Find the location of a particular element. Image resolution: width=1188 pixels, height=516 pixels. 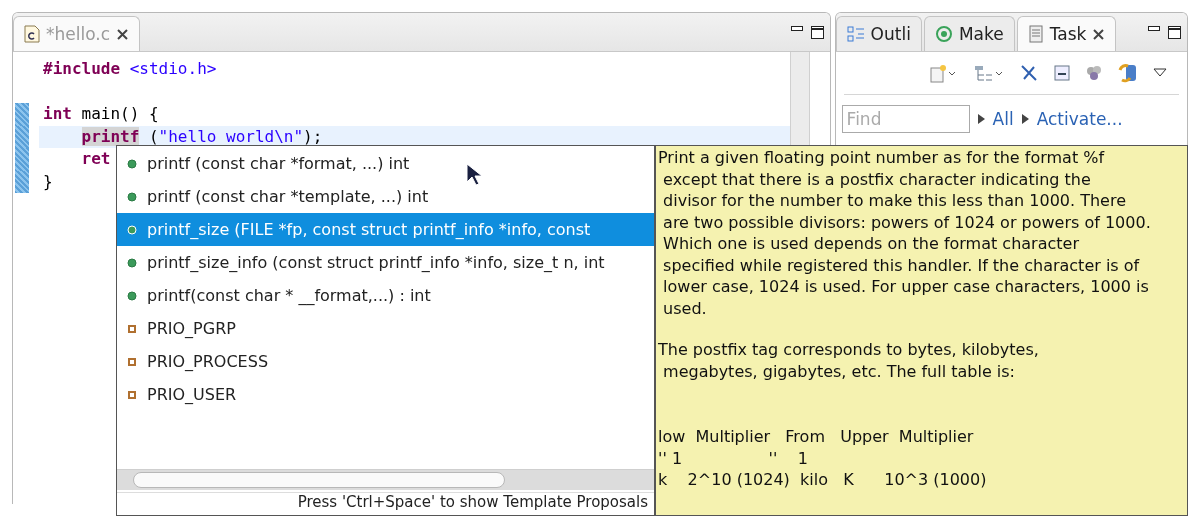

doc-line: Print a given floating point number as for the format %f is located at coordinates (882, 158).